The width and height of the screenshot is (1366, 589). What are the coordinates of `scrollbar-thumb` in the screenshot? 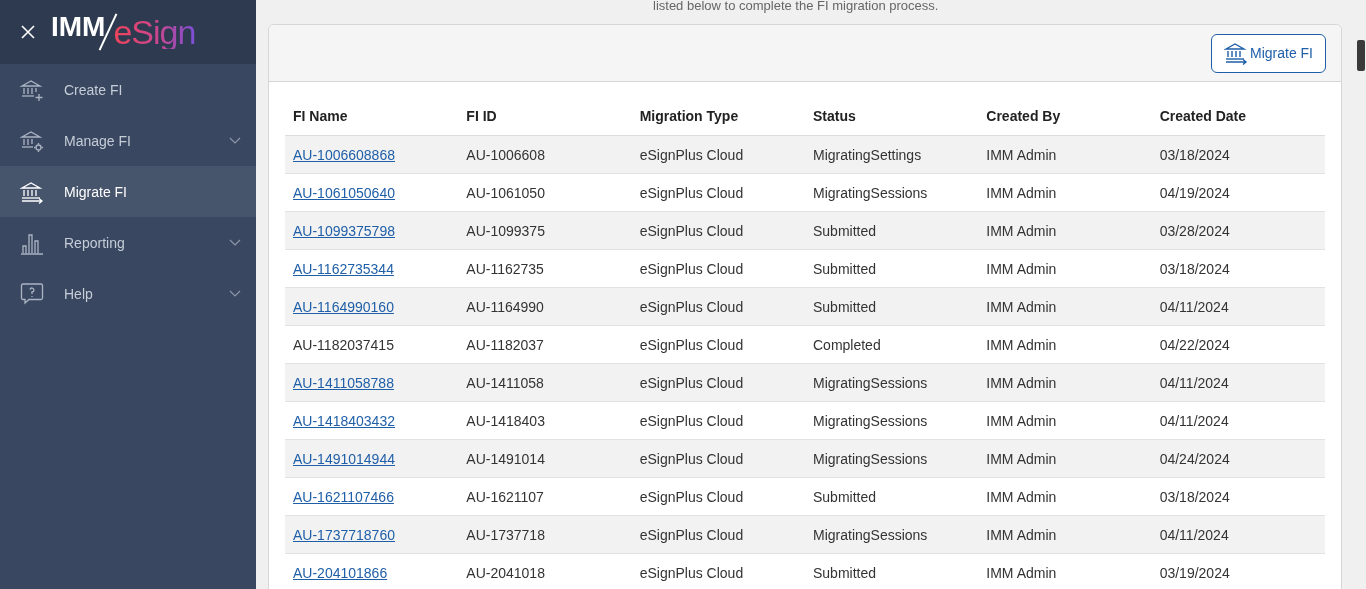 It's located at (1361, 55).